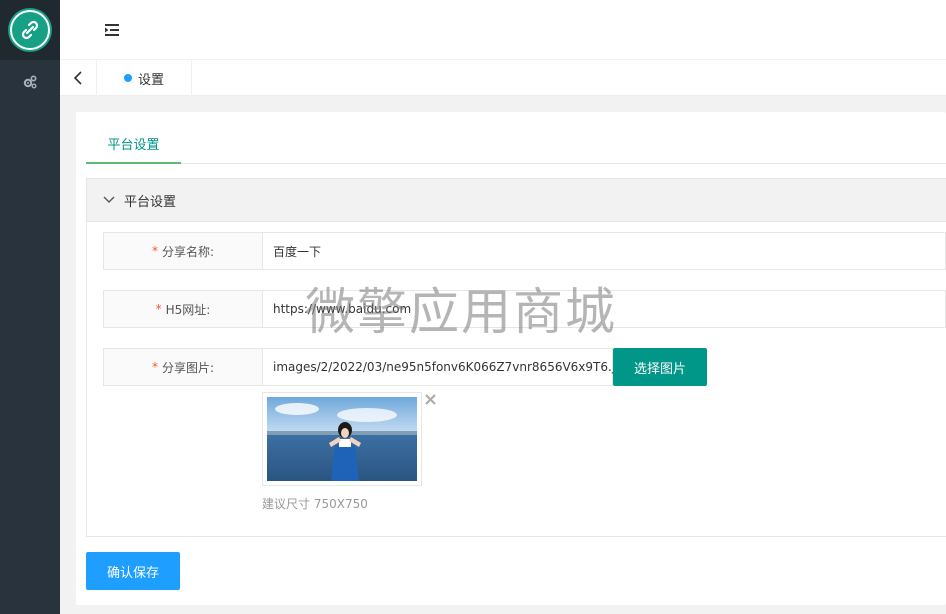 This screenshot has width=946, height=614. Describe the element at coordinates (150, 80) in the screenshot. I see `tab-settings-label: 设置` at that location.